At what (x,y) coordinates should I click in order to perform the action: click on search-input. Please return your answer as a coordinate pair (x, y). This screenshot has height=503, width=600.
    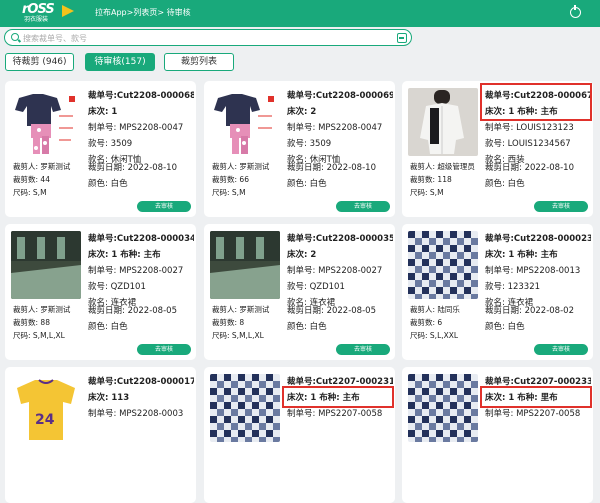
    Looking at the image, I should click on (203, 38).